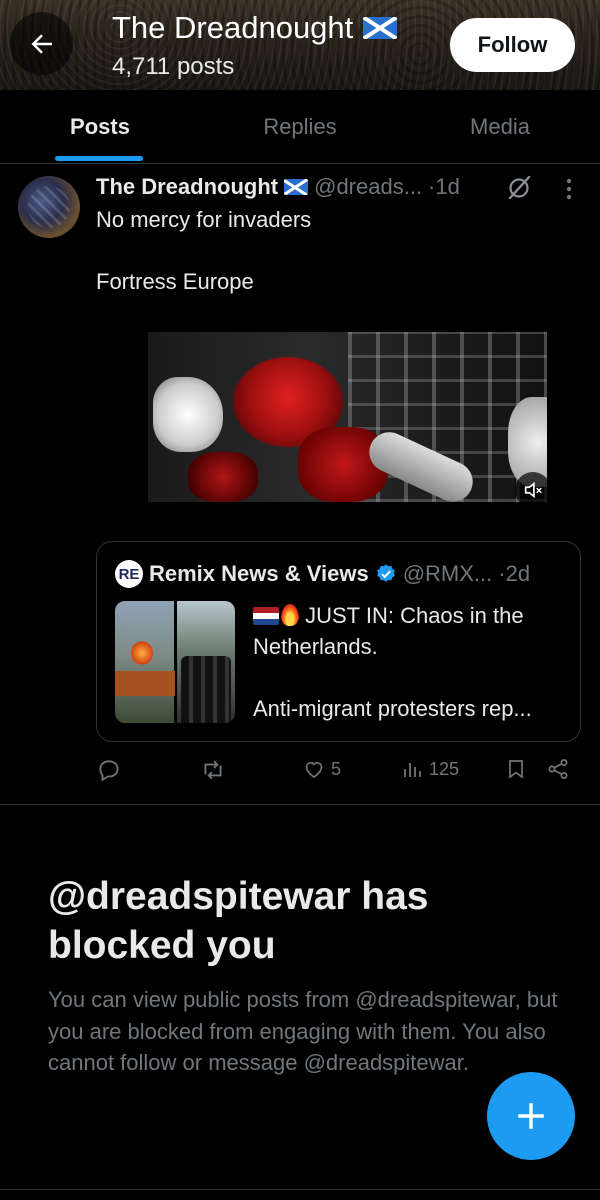  I want to click on post-header: The Dreadnought @dreads... ·1d, so click(278, 187).